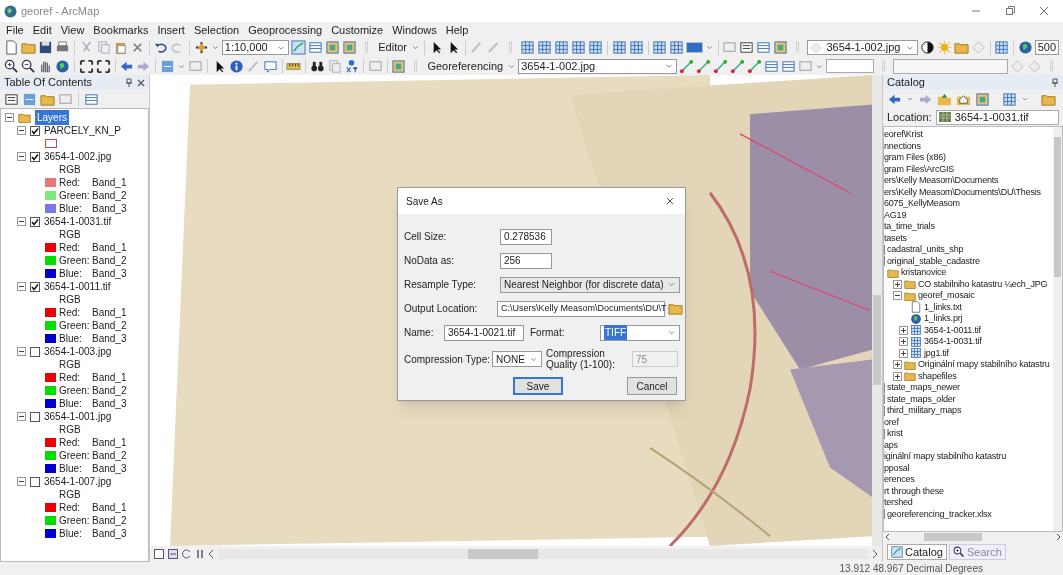  What do you see at coordinates (950, 66) in the screenshot?
I see `dropdown-field` at bounding box center [950, 66].